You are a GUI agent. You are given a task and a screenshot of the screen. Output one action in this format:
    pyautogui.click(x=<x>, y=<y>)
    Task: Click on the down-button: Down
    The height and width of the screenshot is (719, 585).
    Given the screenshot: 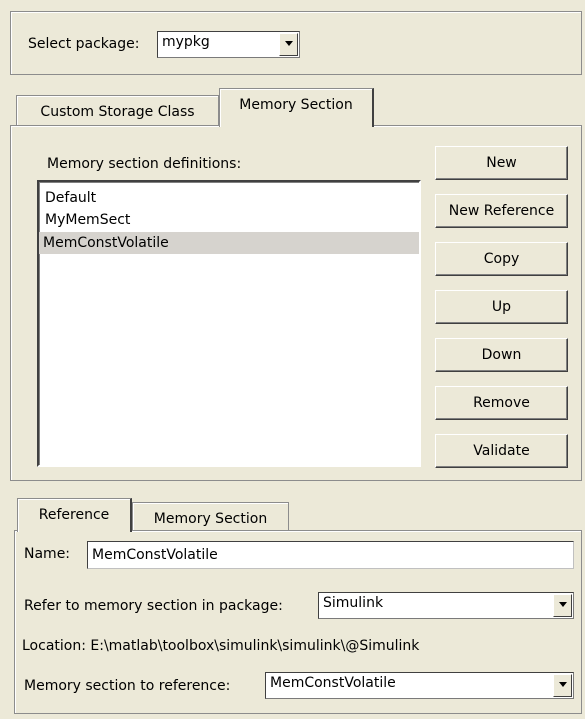 What is the action you would take?
    pyautogui.click(x=501, y=355)
    